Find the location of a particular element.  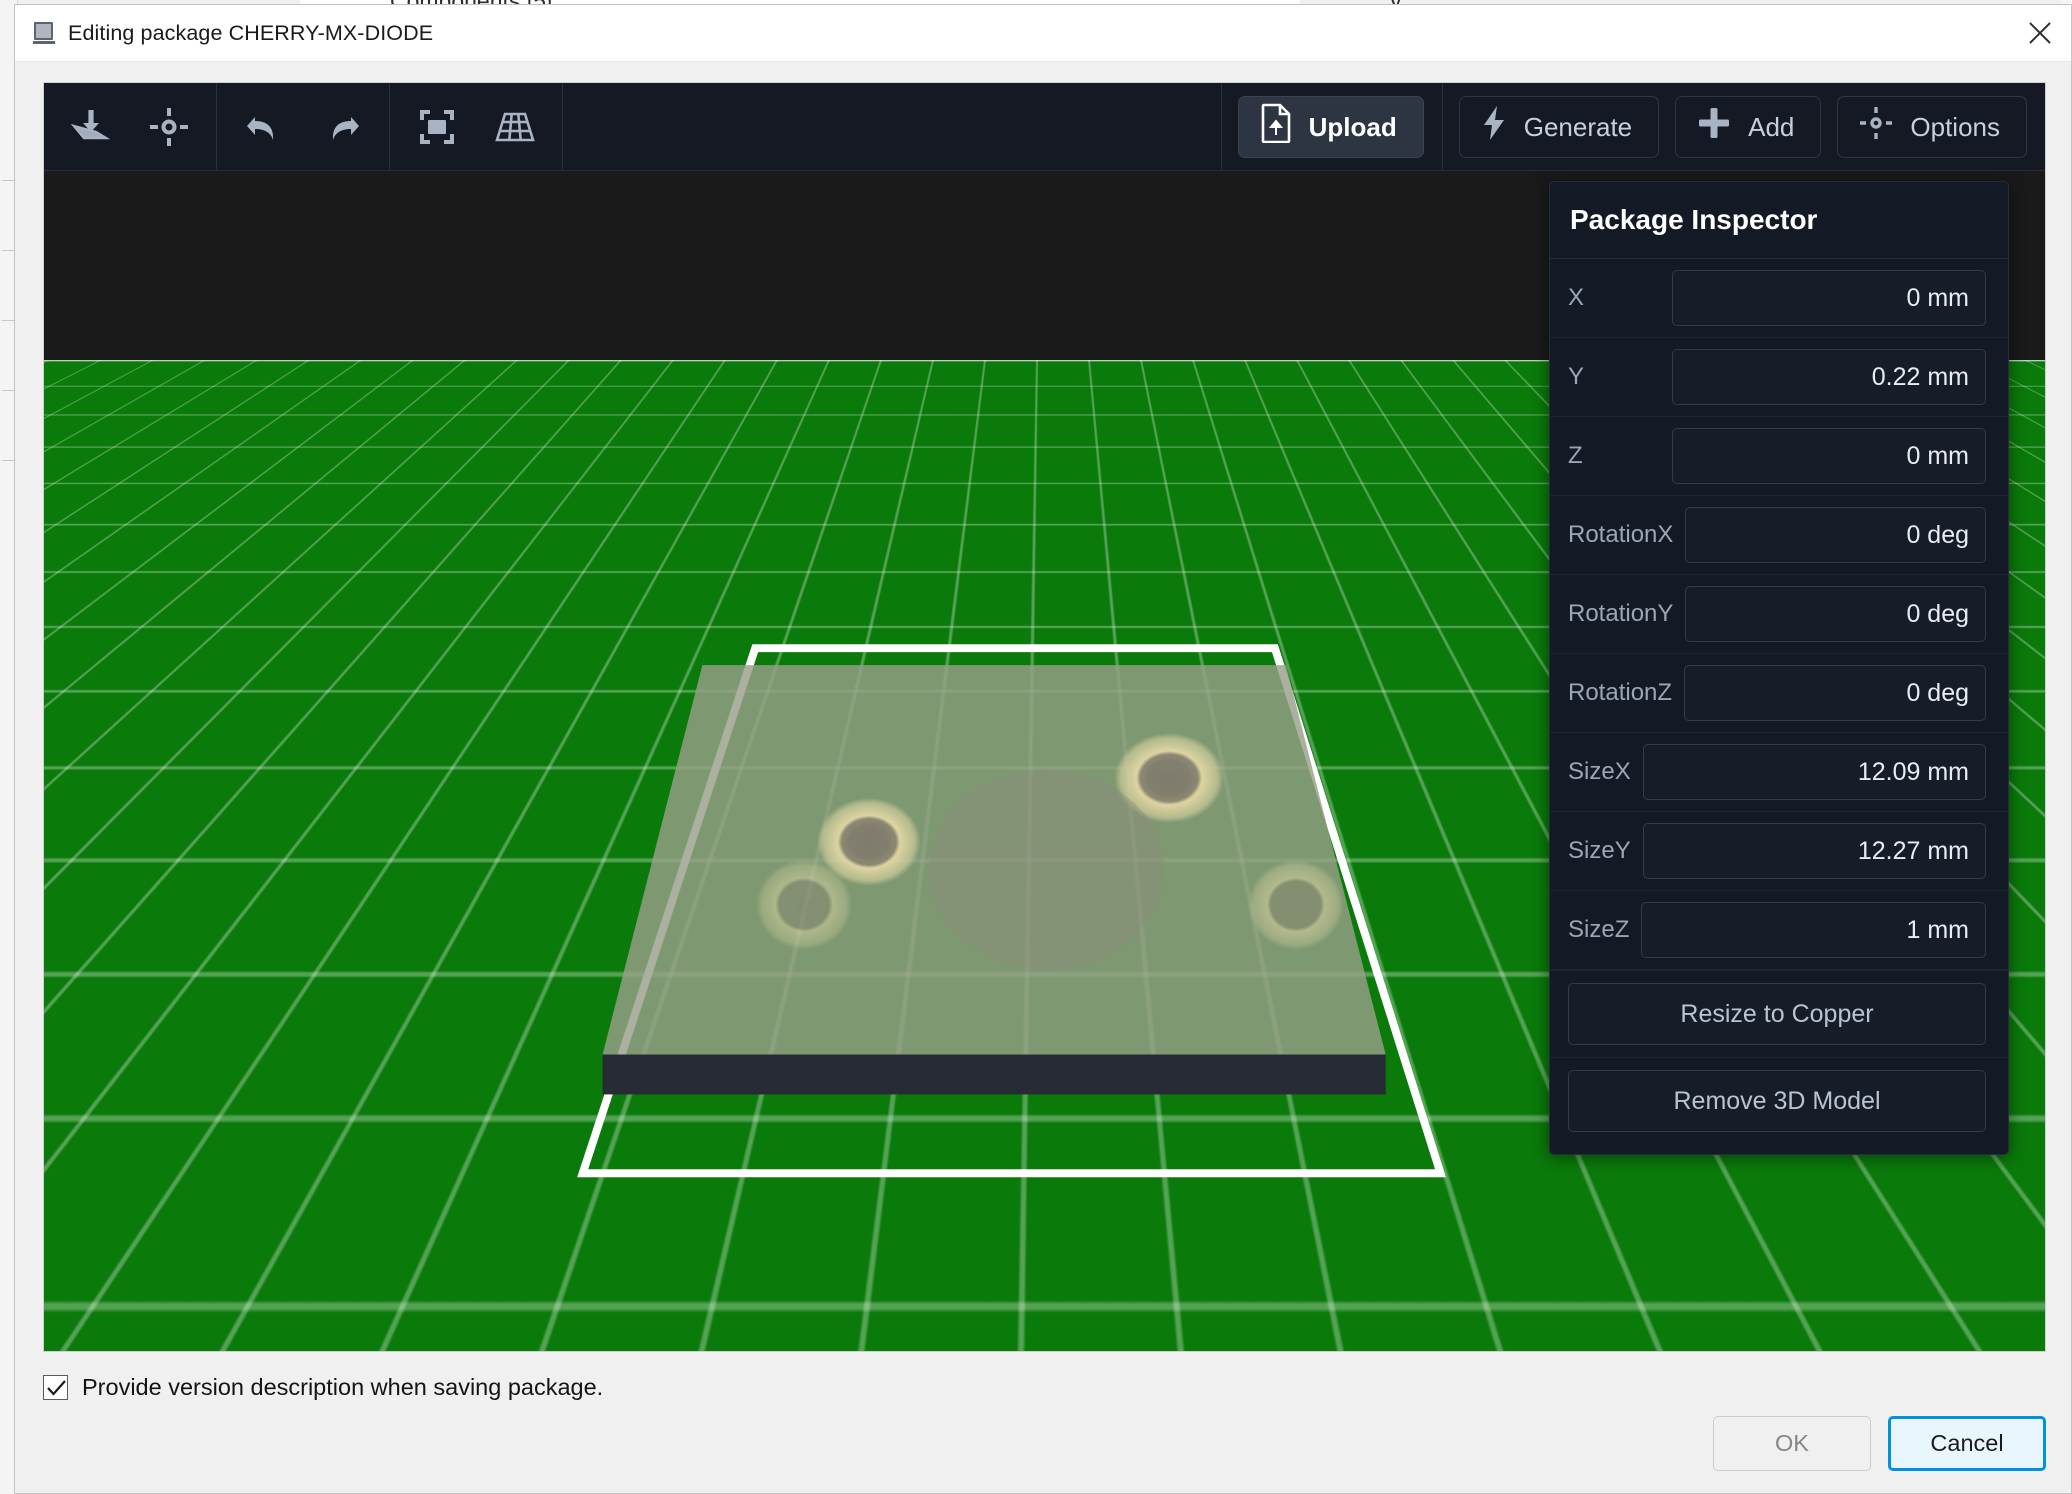

upload-button: Upload is located at coordinates (1330, 126).